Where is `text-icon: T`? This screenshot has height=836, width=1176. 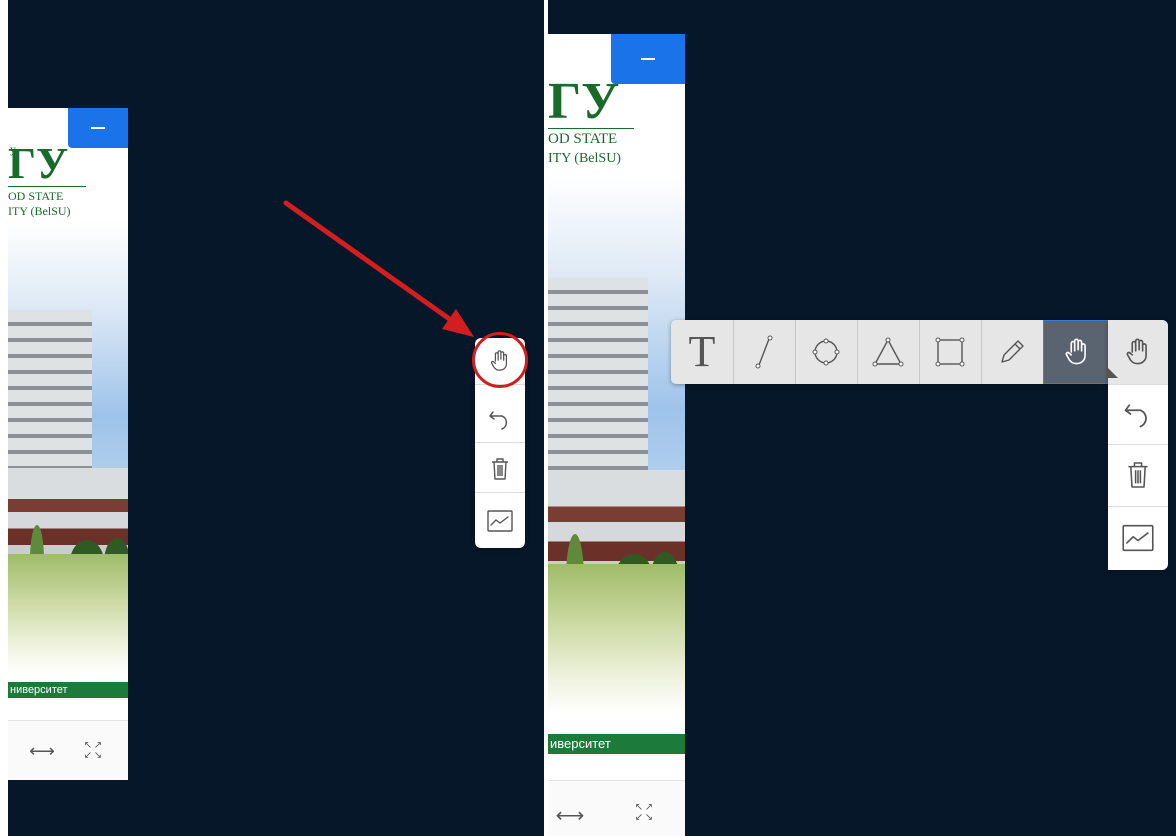 text-icon: T is located at coordinates (702, 351).